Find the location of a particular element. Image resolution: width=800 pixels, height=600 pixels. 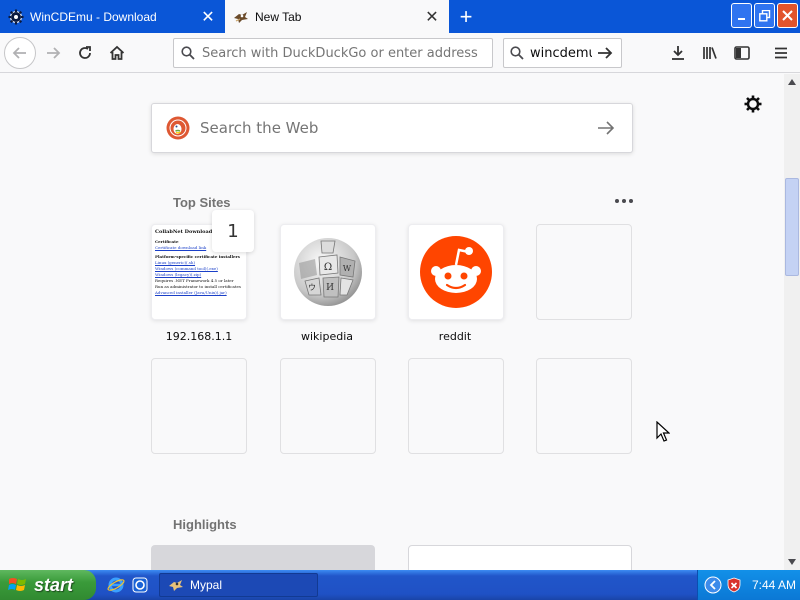

top-site-tile-wikipedia: Ω W И ウ is located at coordinates (328, 272).